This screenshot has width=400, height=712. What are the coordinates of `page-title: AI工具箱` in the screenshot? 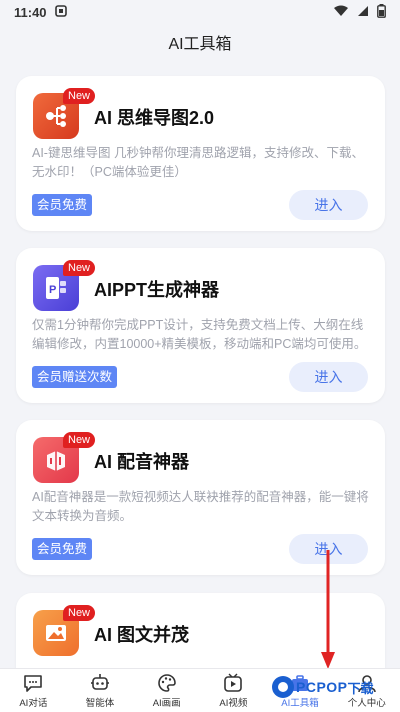 It's located at (200, 44).